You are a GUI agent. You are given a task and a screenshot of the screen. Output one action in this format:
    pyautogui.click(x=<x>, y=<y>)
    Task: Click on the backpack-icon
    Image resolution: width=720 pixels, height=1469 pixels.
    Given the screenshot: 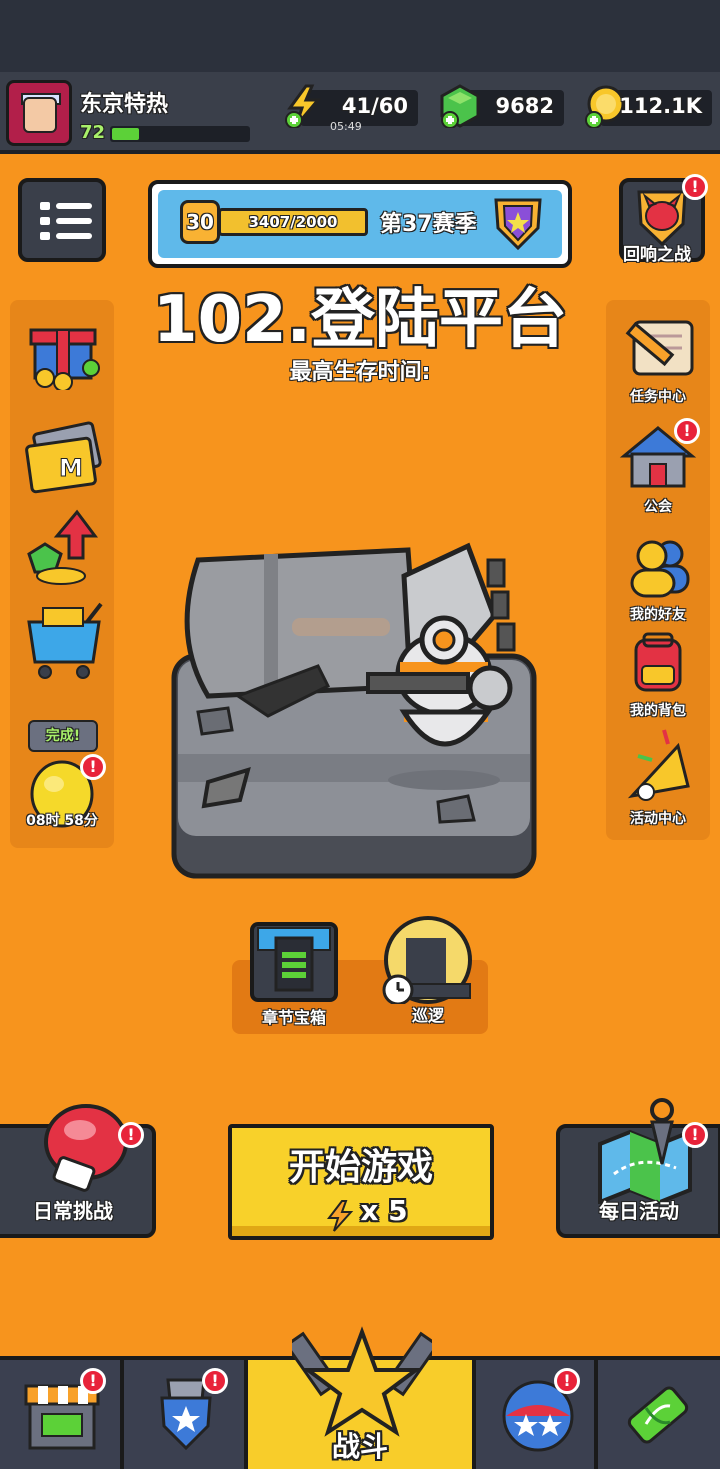 What is the action you would take?
    pyautogui.click(x=658, y=662)
    